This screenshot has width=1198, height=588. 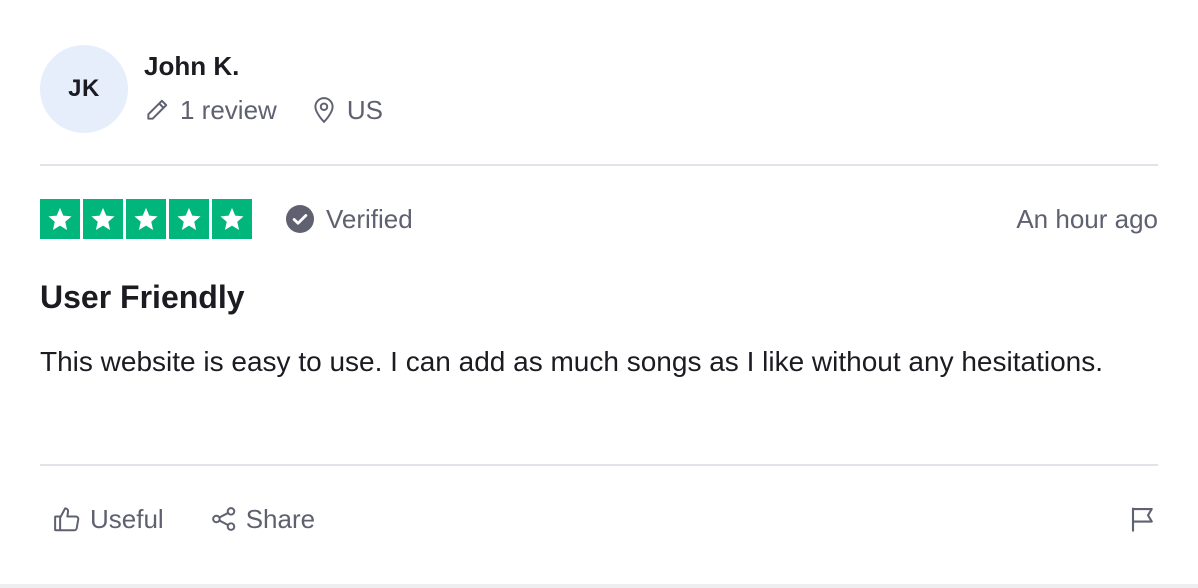 What do you see at coordinates (142, 297) in the screenshot?
I see `review-title: User Friendly` at bounding box center [142, 297].